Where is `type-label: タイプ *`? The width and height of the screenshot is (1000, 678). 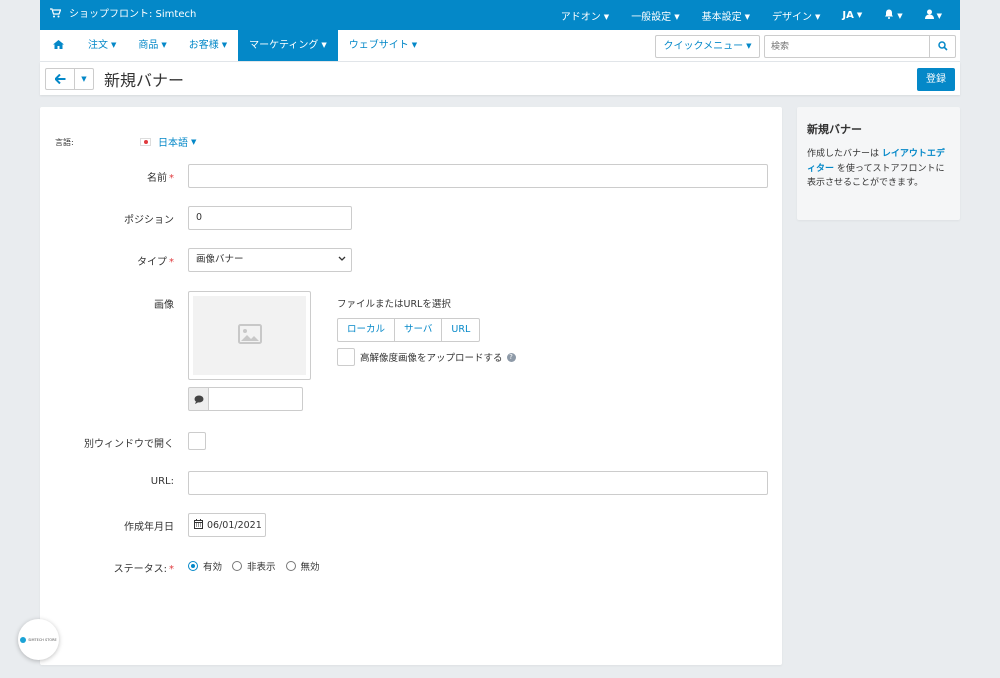 type-label: タイプ * is located at coordinates (155, 262).